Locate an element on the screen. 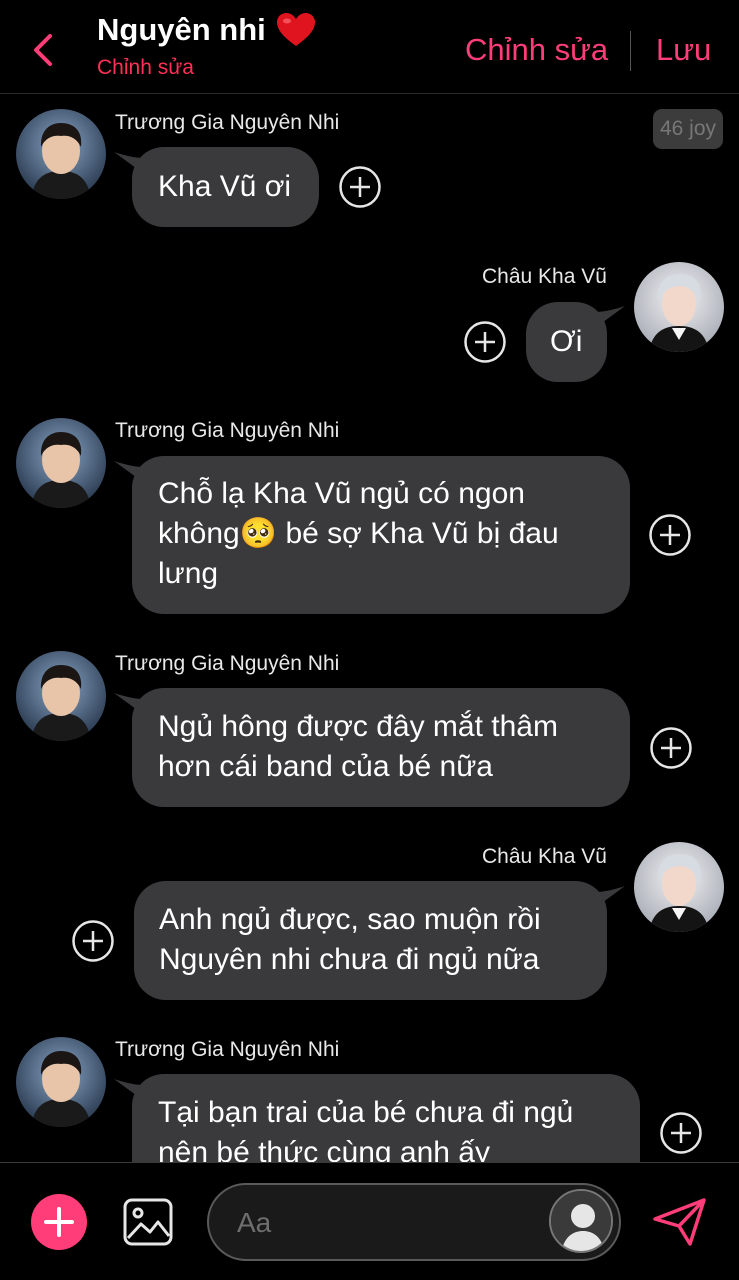  joy-counter-badge: 46 joy is located at coordinates (688, 129).